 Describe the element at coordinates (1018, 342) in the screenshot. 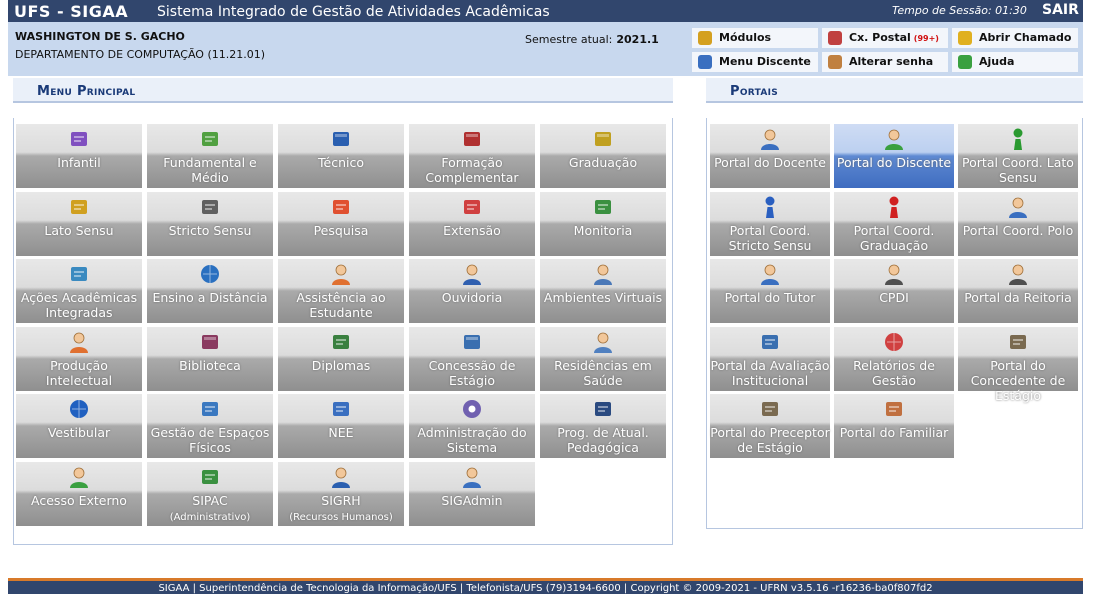

I see `id-card-icon` at that location.